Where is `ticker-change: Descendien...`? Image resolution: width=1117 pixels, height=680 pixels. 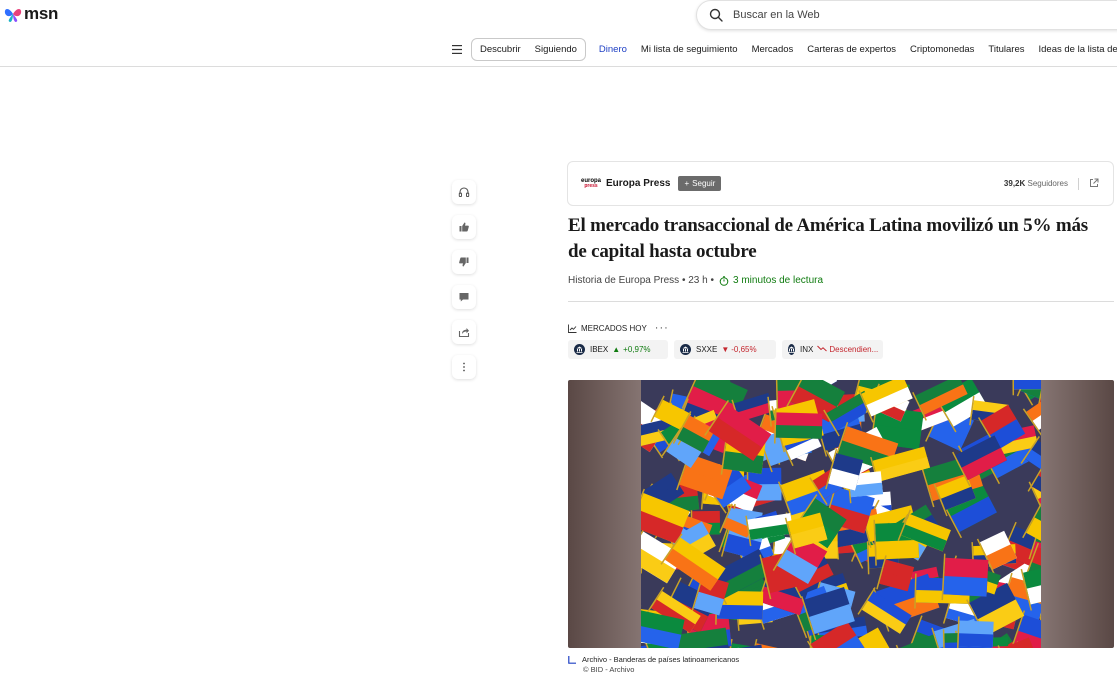 ticker-change: Descendien... is located at coordinates (854, 349).